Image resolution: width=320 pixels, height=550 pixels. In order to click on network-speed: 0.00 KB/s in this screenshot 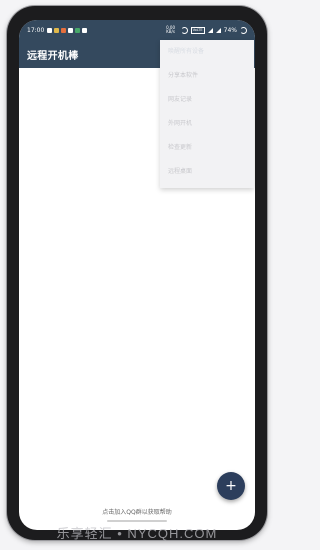, I will do `click(171, 29)`.